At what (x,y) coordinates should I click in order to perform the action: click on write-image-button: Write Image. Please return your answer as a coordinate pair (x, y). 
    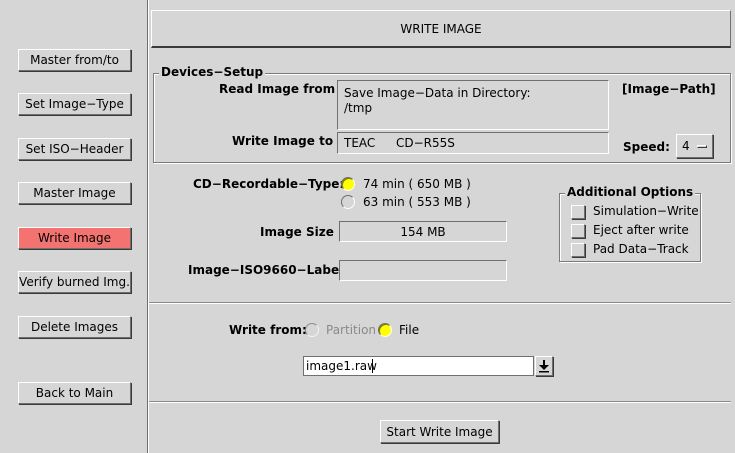
    Looking at the image, I should click on (74, 238).